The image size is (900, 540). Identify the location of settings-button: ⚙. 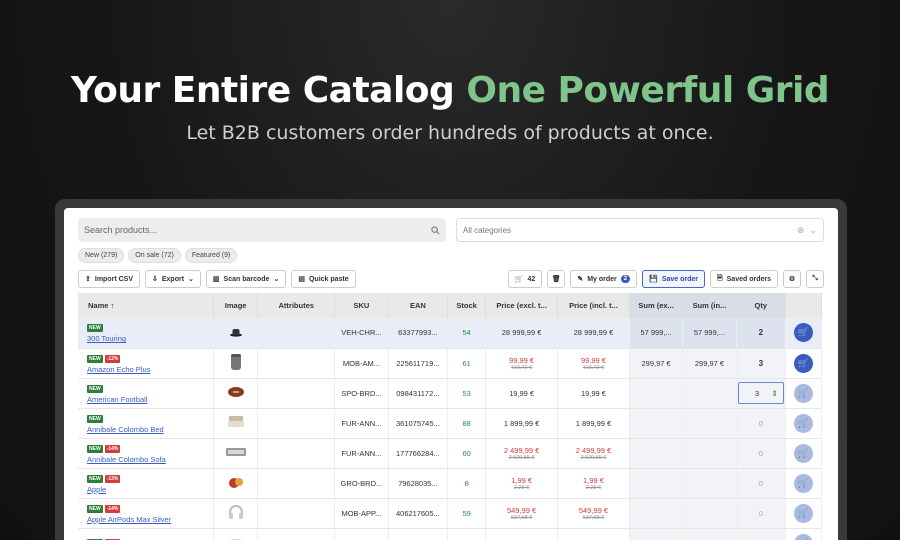
(792, 279).